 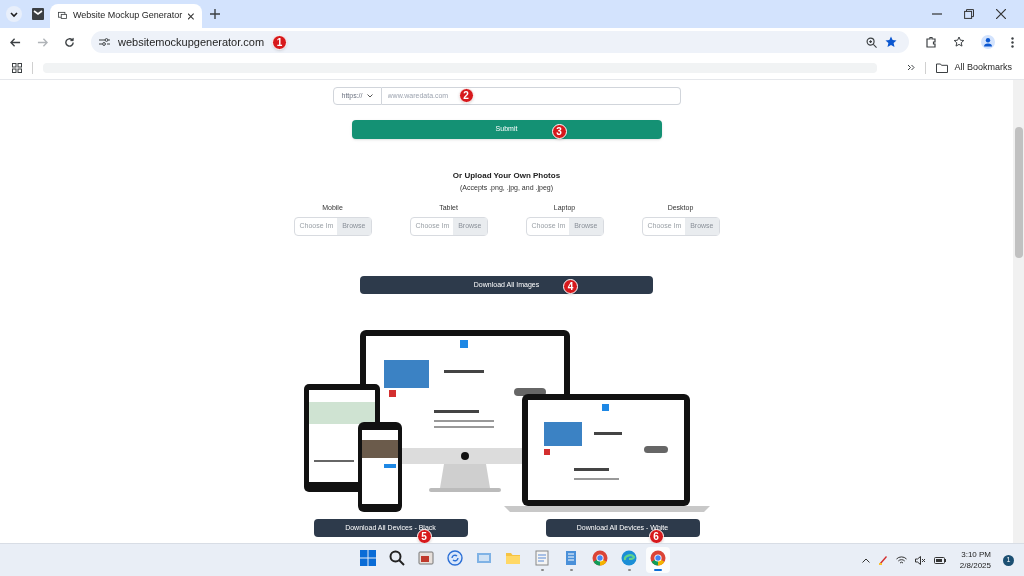 What do you see at coordinates (931, 42) in the screenshot?
I see `extensions-icon` at bounding box center [931, 42].